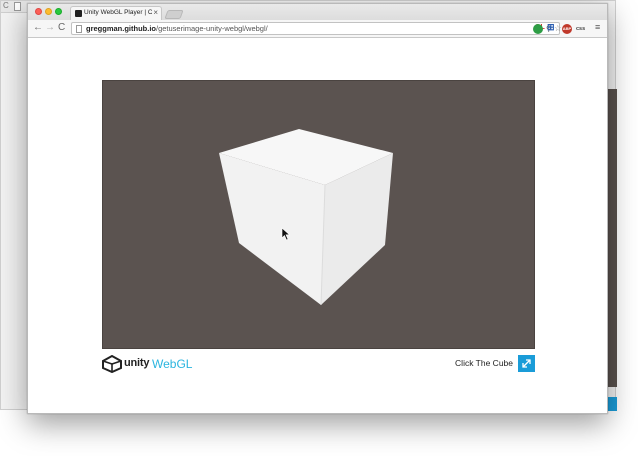 The image size is (638, 456). What do you see at coordinates (61, 28) in the screenshot?
I see `reload-icon: C` at bounding box center [61, 28].